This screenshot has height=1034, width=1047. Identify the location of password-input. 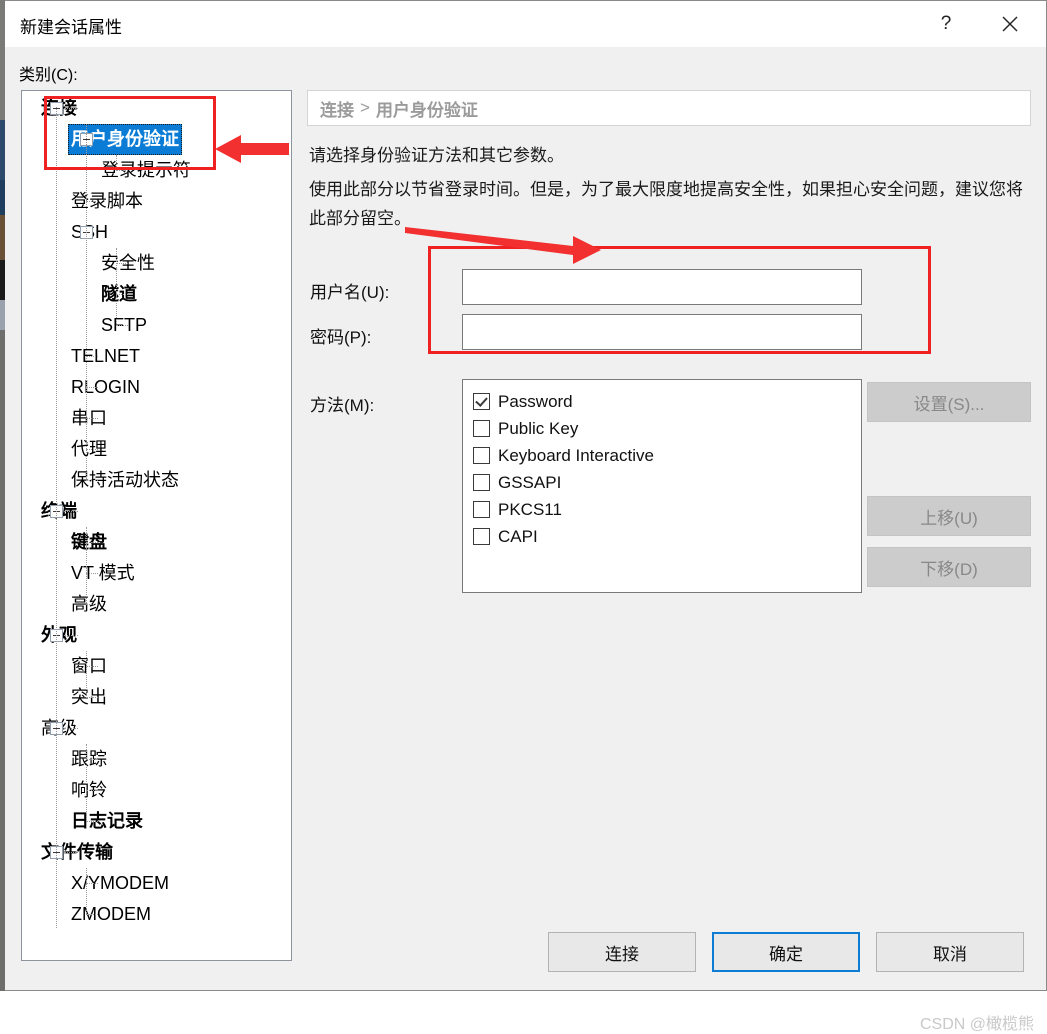
(662, 332).